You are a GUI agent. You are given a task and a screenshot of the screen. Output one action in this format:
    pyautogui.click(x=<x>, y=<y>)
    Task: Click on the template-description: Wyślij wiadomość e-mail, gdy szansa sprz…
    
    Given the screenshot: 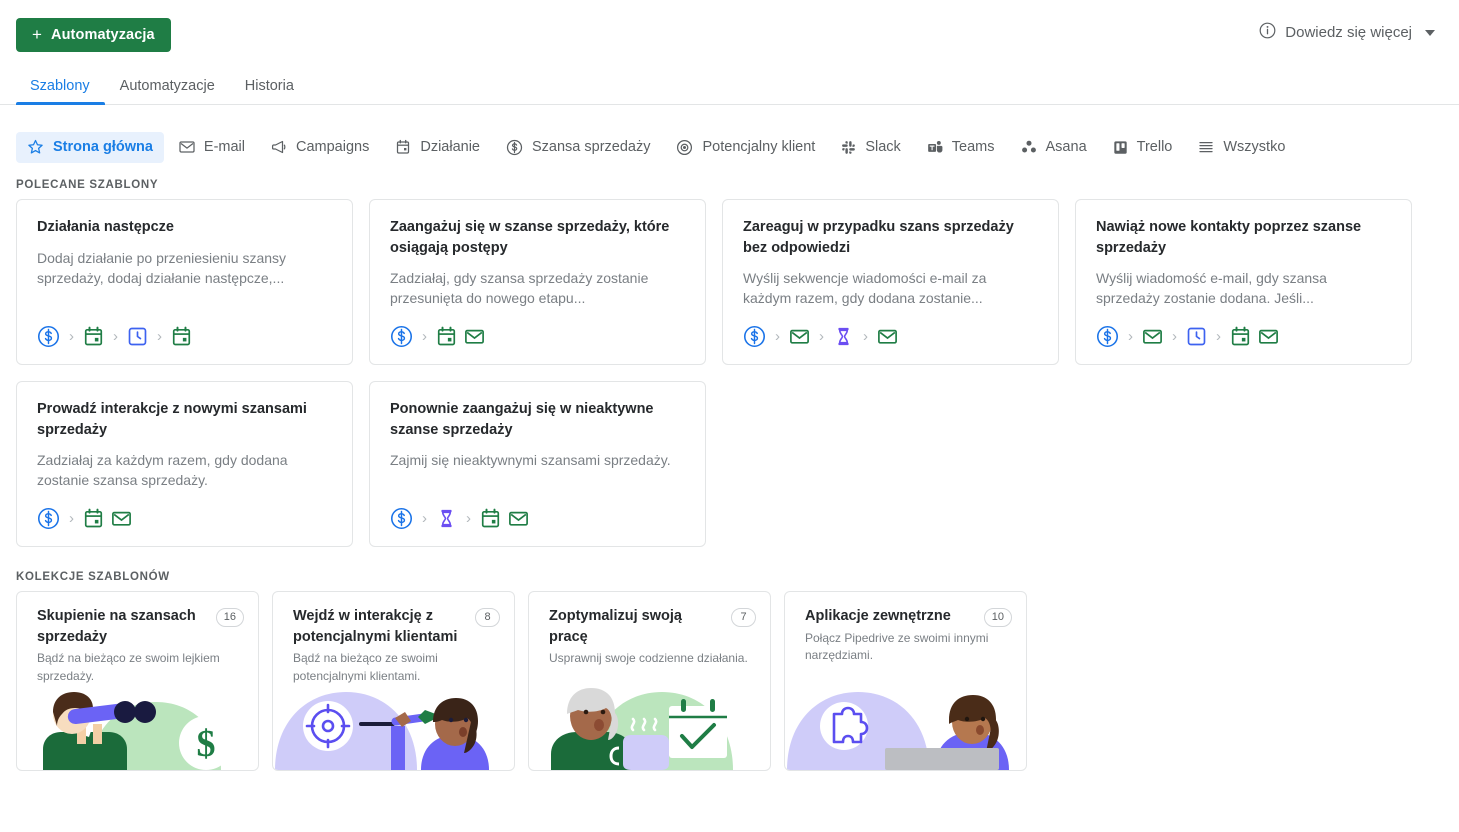 What is the action you would take?
    pyautogui.click(x=1211, y=288)
    